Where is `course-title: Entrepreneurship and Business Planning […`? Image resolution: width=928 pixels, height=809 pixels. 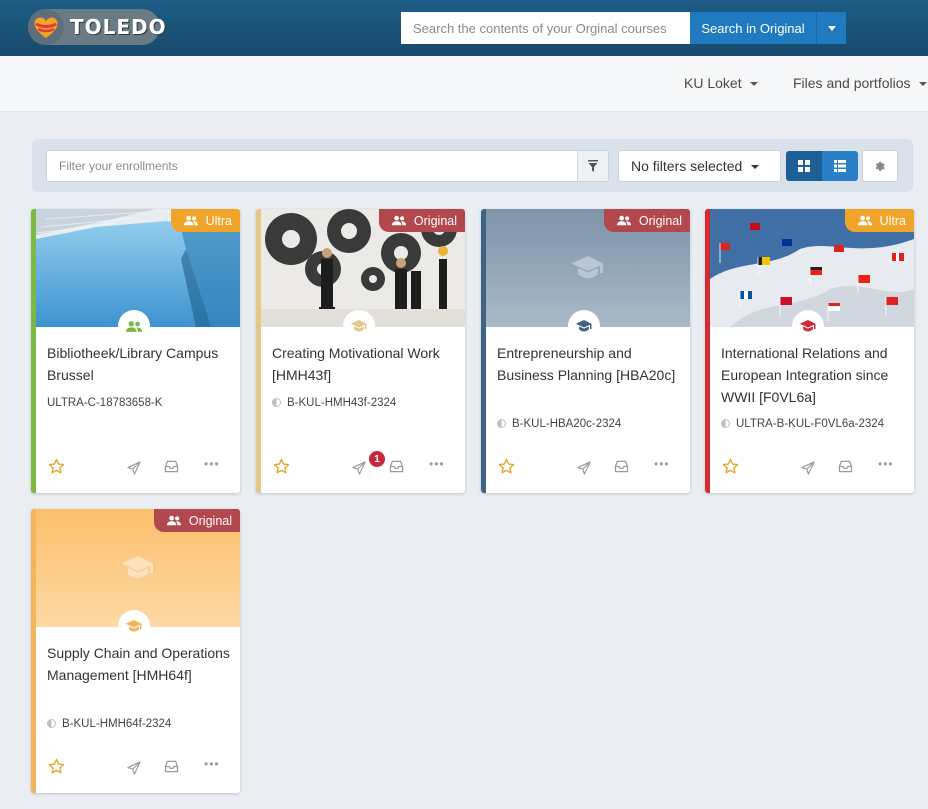
course-title: Entrepreneurship and Business Planning [… is located at coordinates (589, 364).